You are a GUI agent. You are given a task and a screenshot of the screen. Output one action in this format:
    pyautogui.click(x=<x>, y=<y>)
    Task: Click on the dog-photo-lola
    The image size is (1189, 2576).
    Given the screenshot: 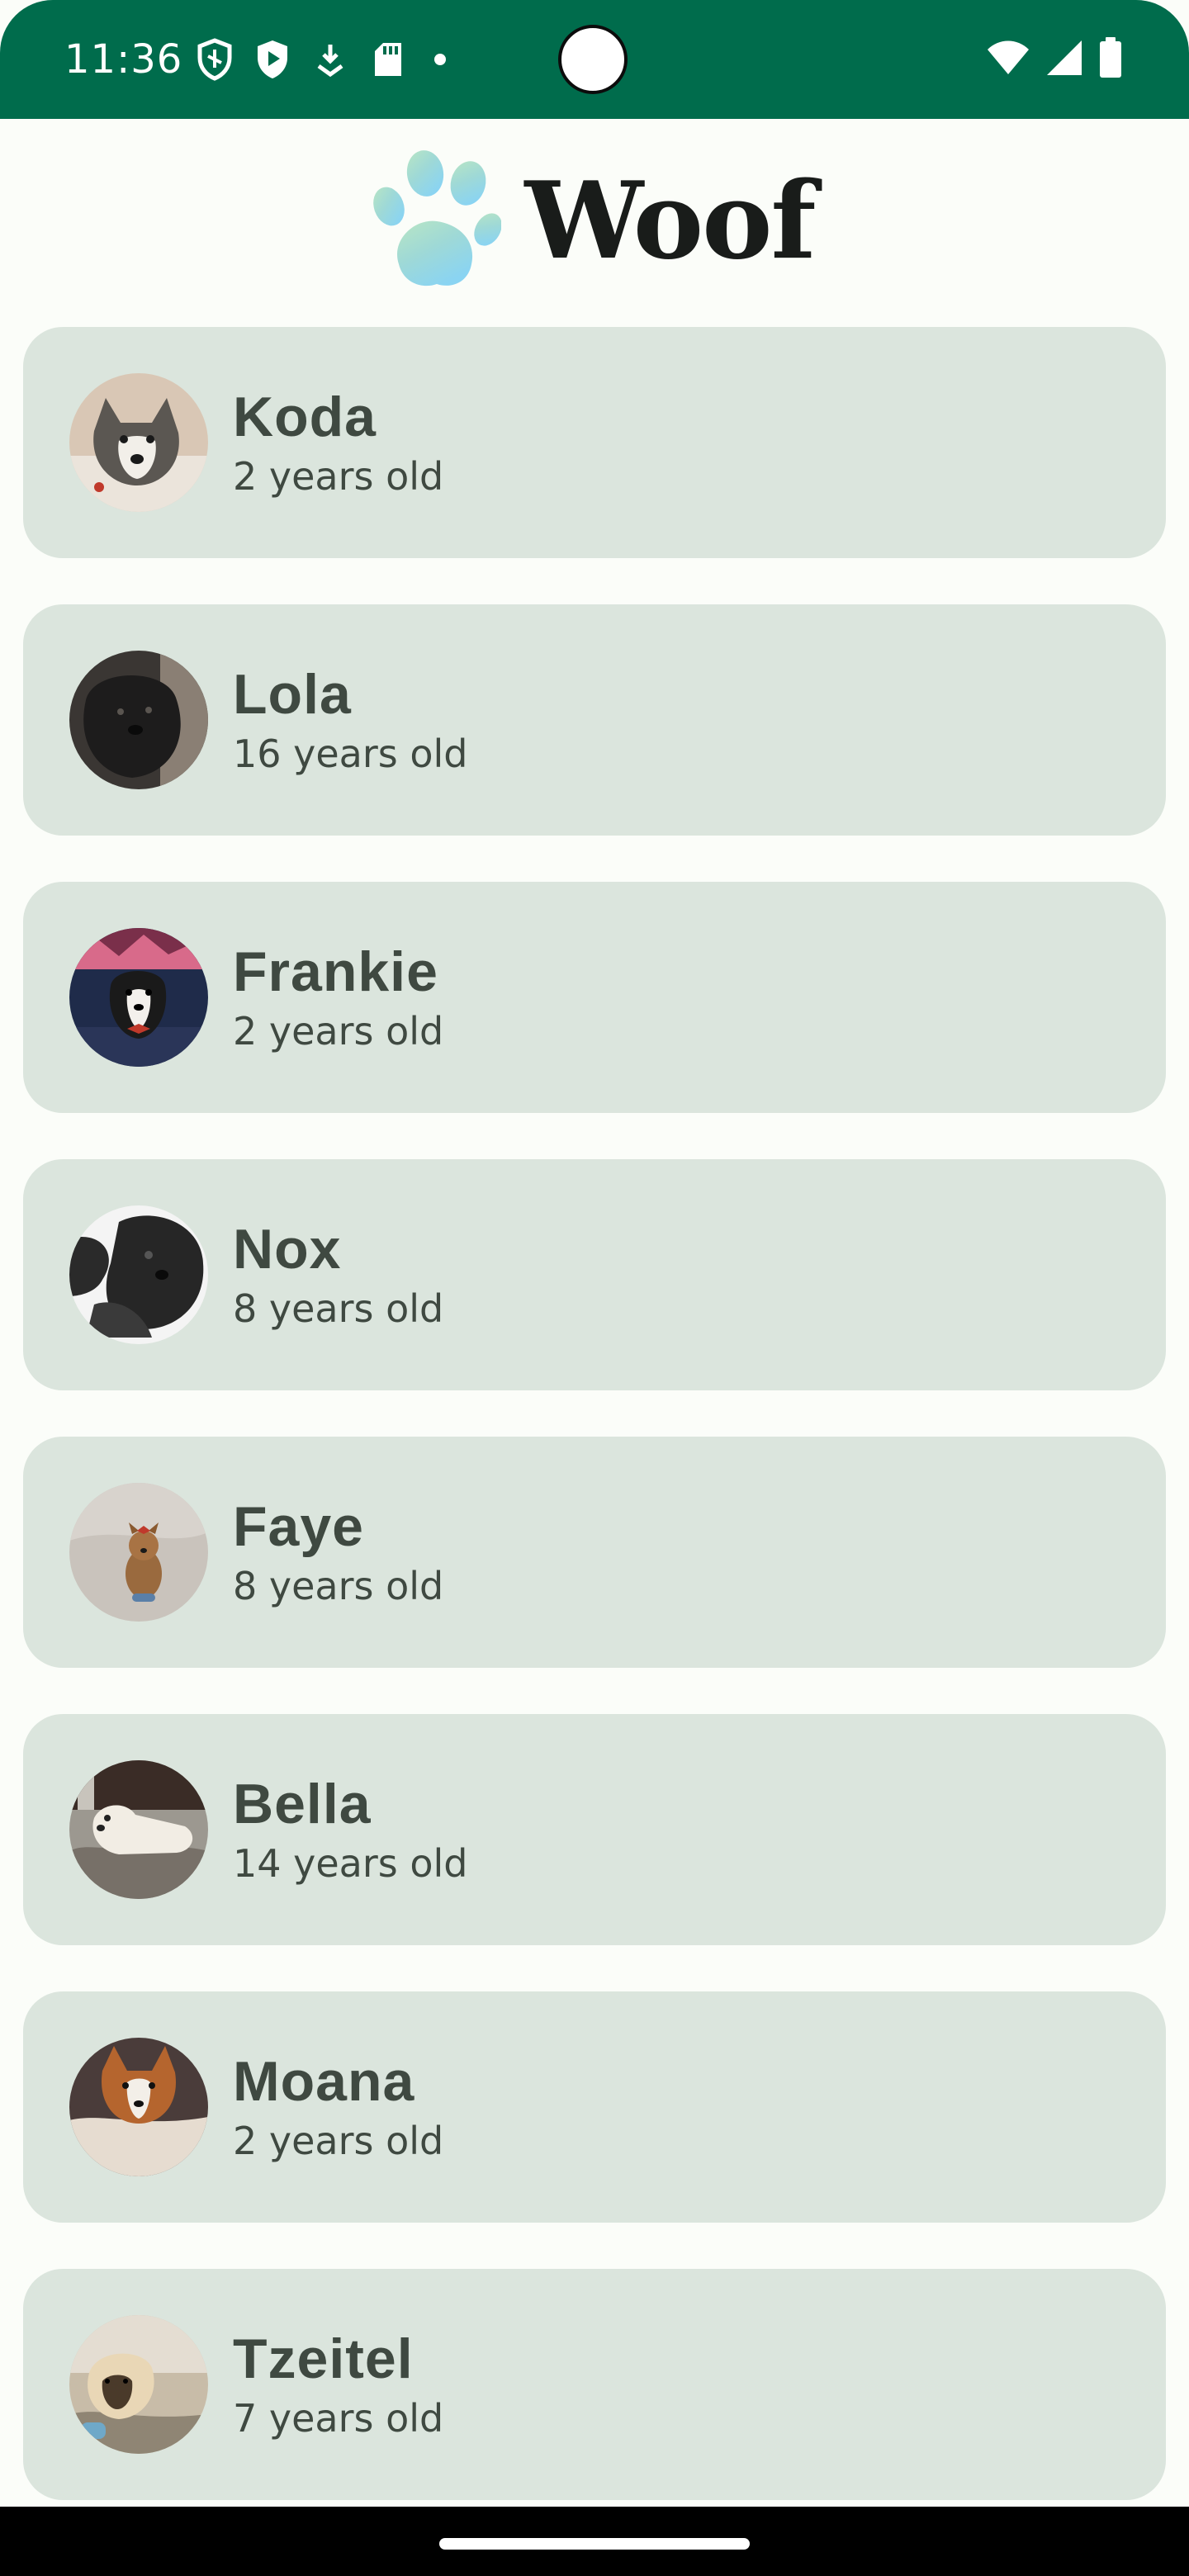 What is the action you would take?
    pyautogui.click(x=138, y=720)
    